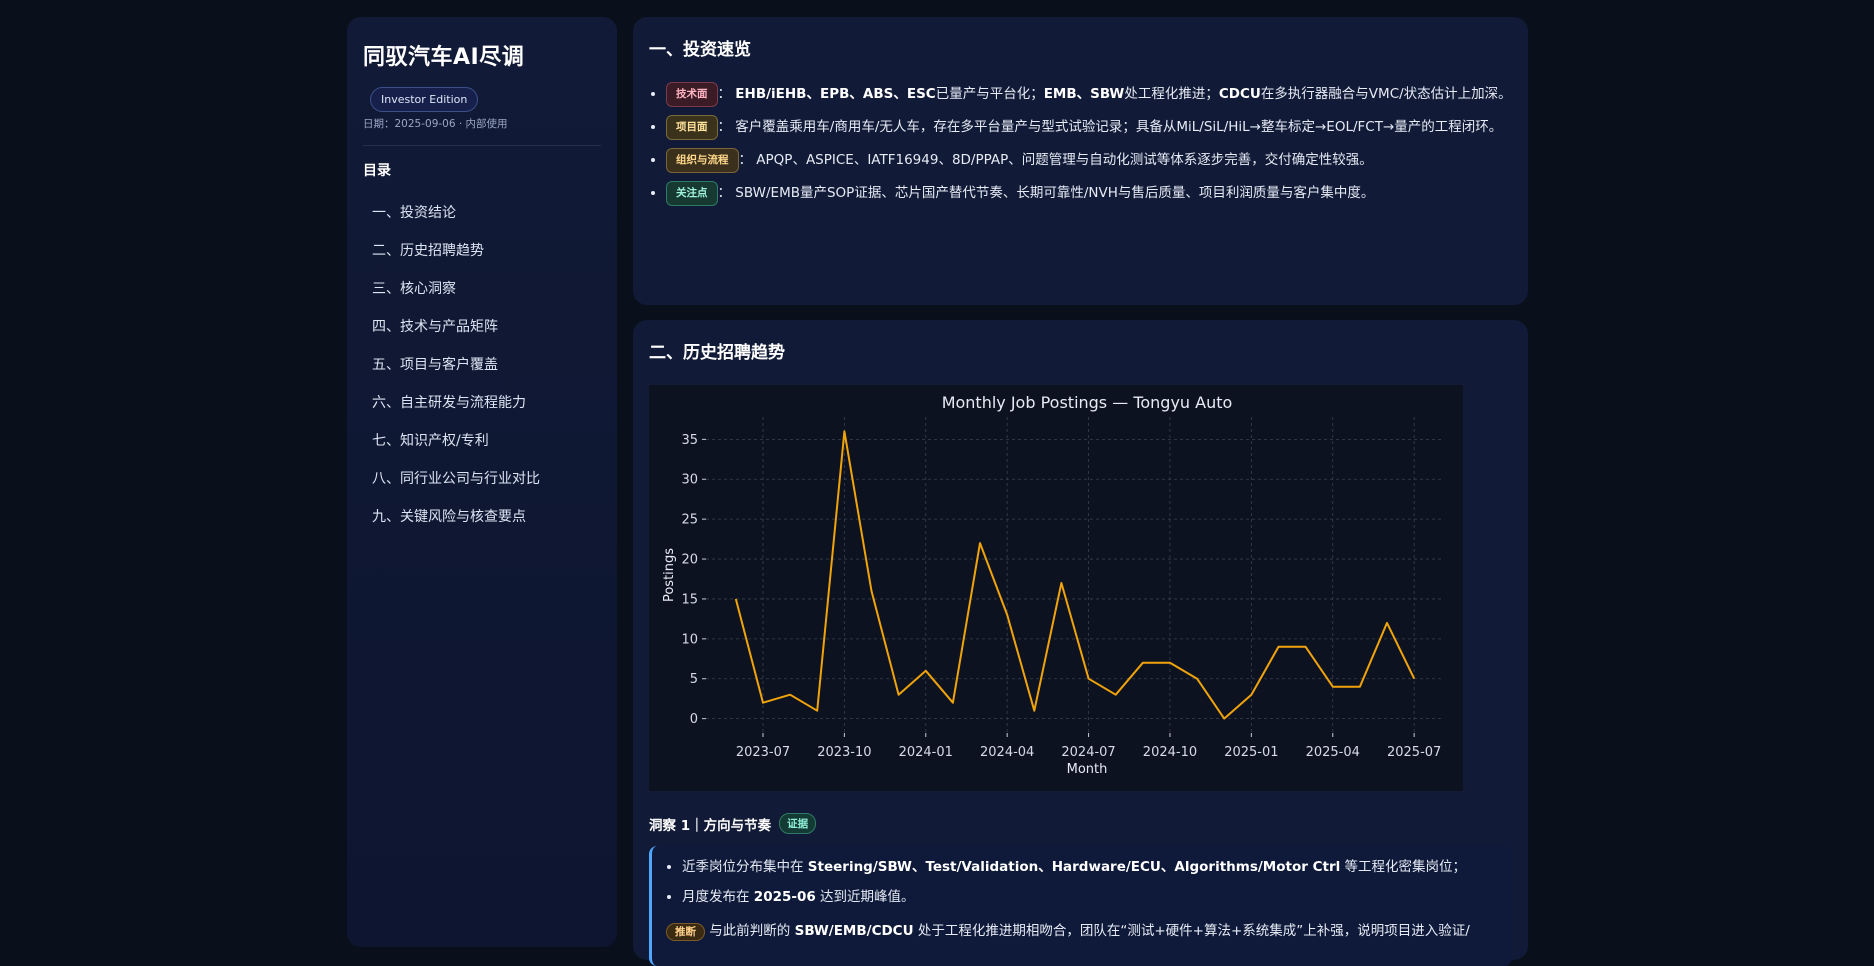 The image size is (1874, 966). Describe the element at coordinates (835, 94) in the screenshot. I see `bold-text: EHB/iEHB、EPB、ABS、ESC` at that location.